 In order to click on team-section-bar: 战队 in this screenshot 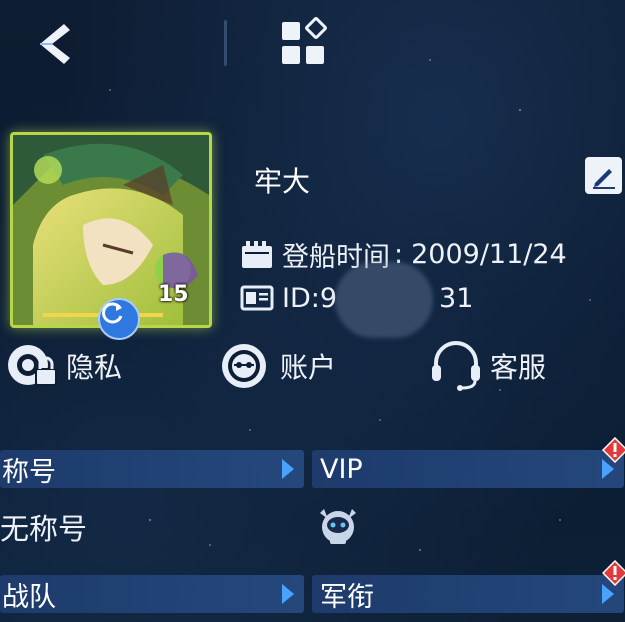, I will do `click(152, 594)`.